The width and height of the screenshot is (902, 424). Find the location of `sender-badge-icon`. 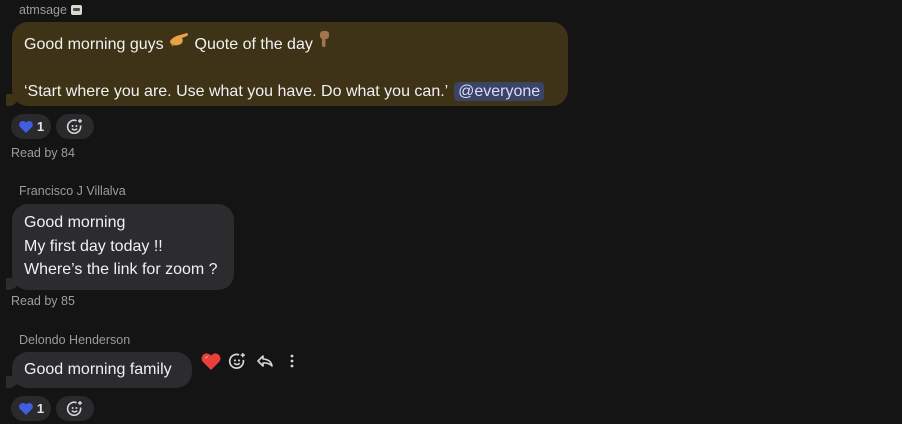

sender-badge-icon is located at coordinates (76, 10).